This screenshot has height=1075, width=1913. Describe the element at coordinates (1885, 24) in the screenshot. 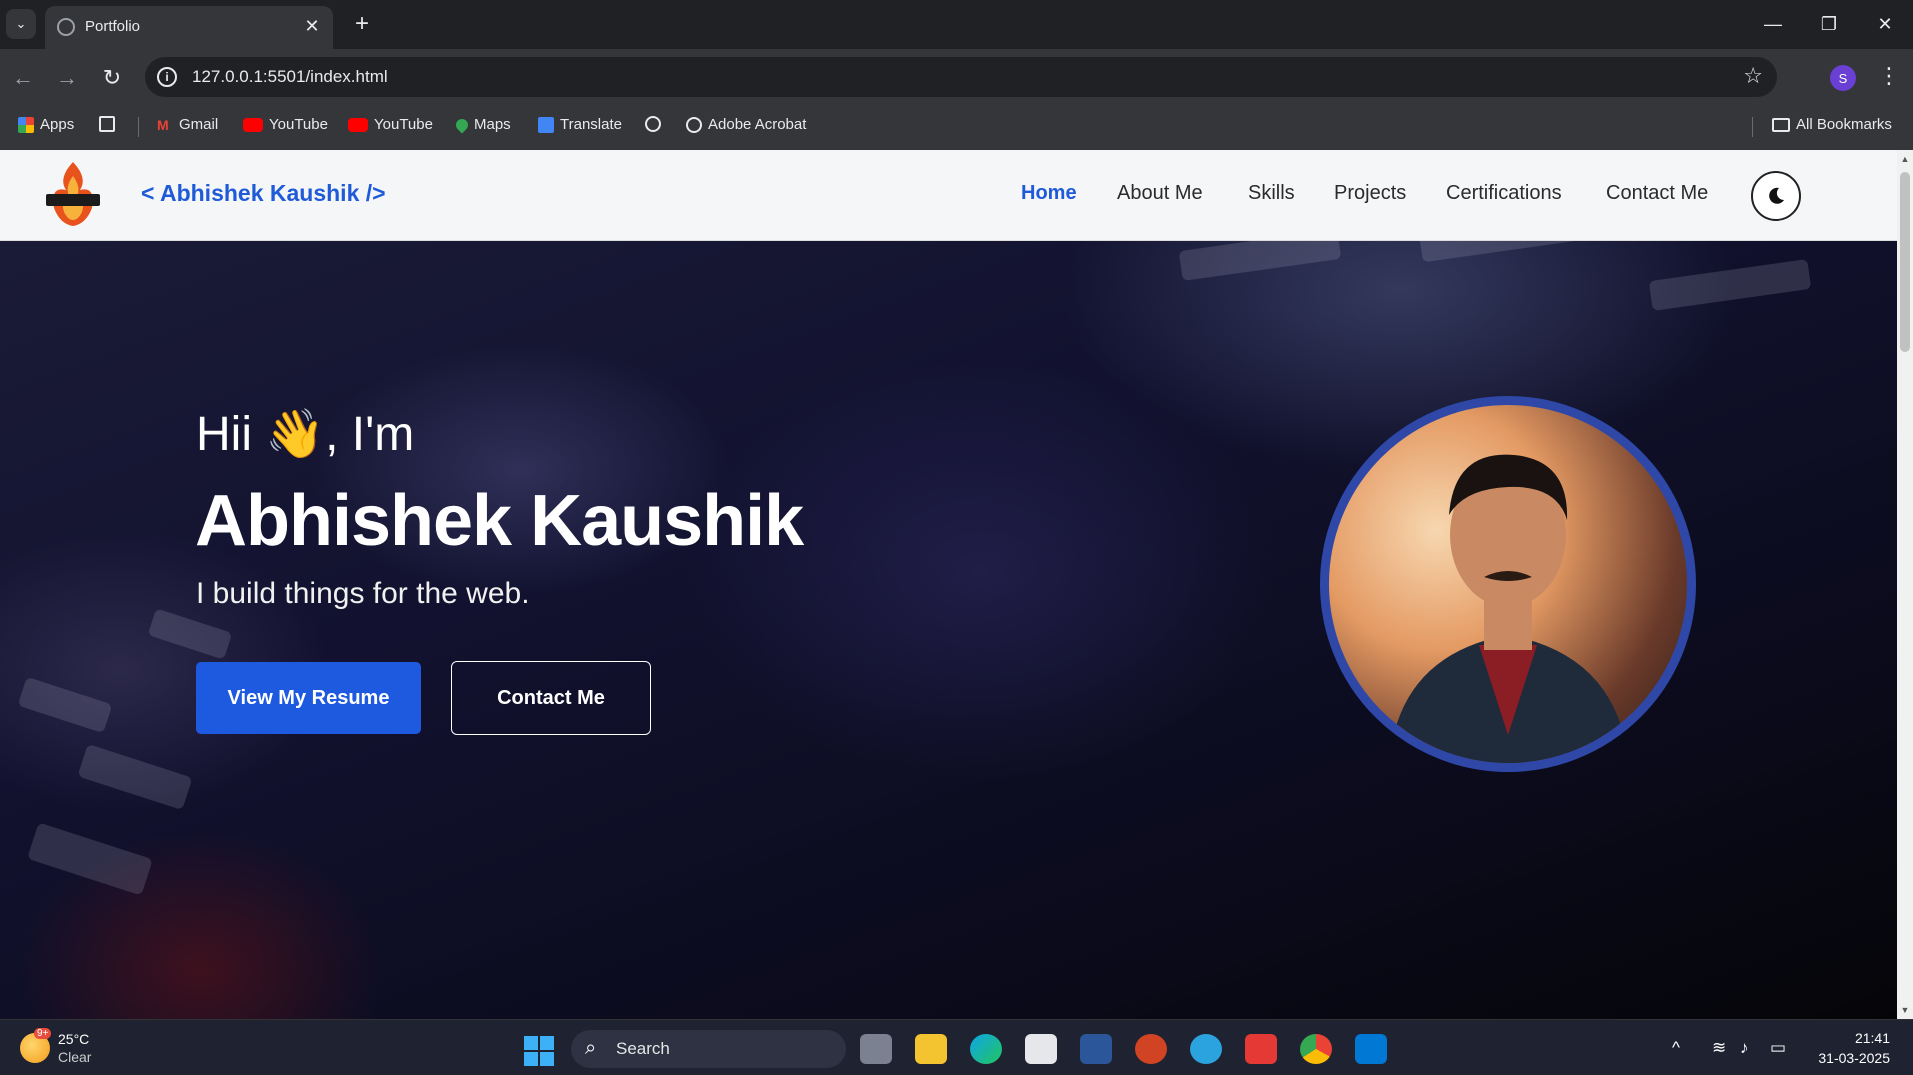

I see `close-window-button: ✕` at that location.